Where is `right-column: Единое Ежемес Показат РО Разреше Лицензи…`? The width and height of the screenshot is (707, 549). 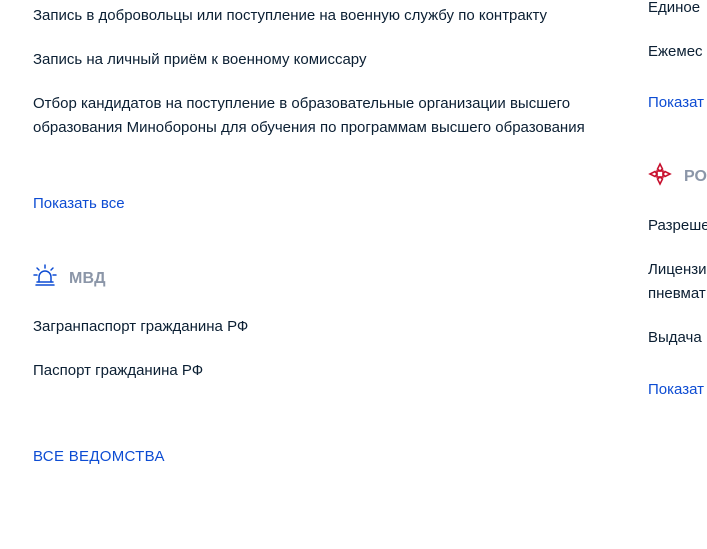 right-column: Единое Ежемес Показат РО Разреше Лицензи… is located at coordinates (677, 274).